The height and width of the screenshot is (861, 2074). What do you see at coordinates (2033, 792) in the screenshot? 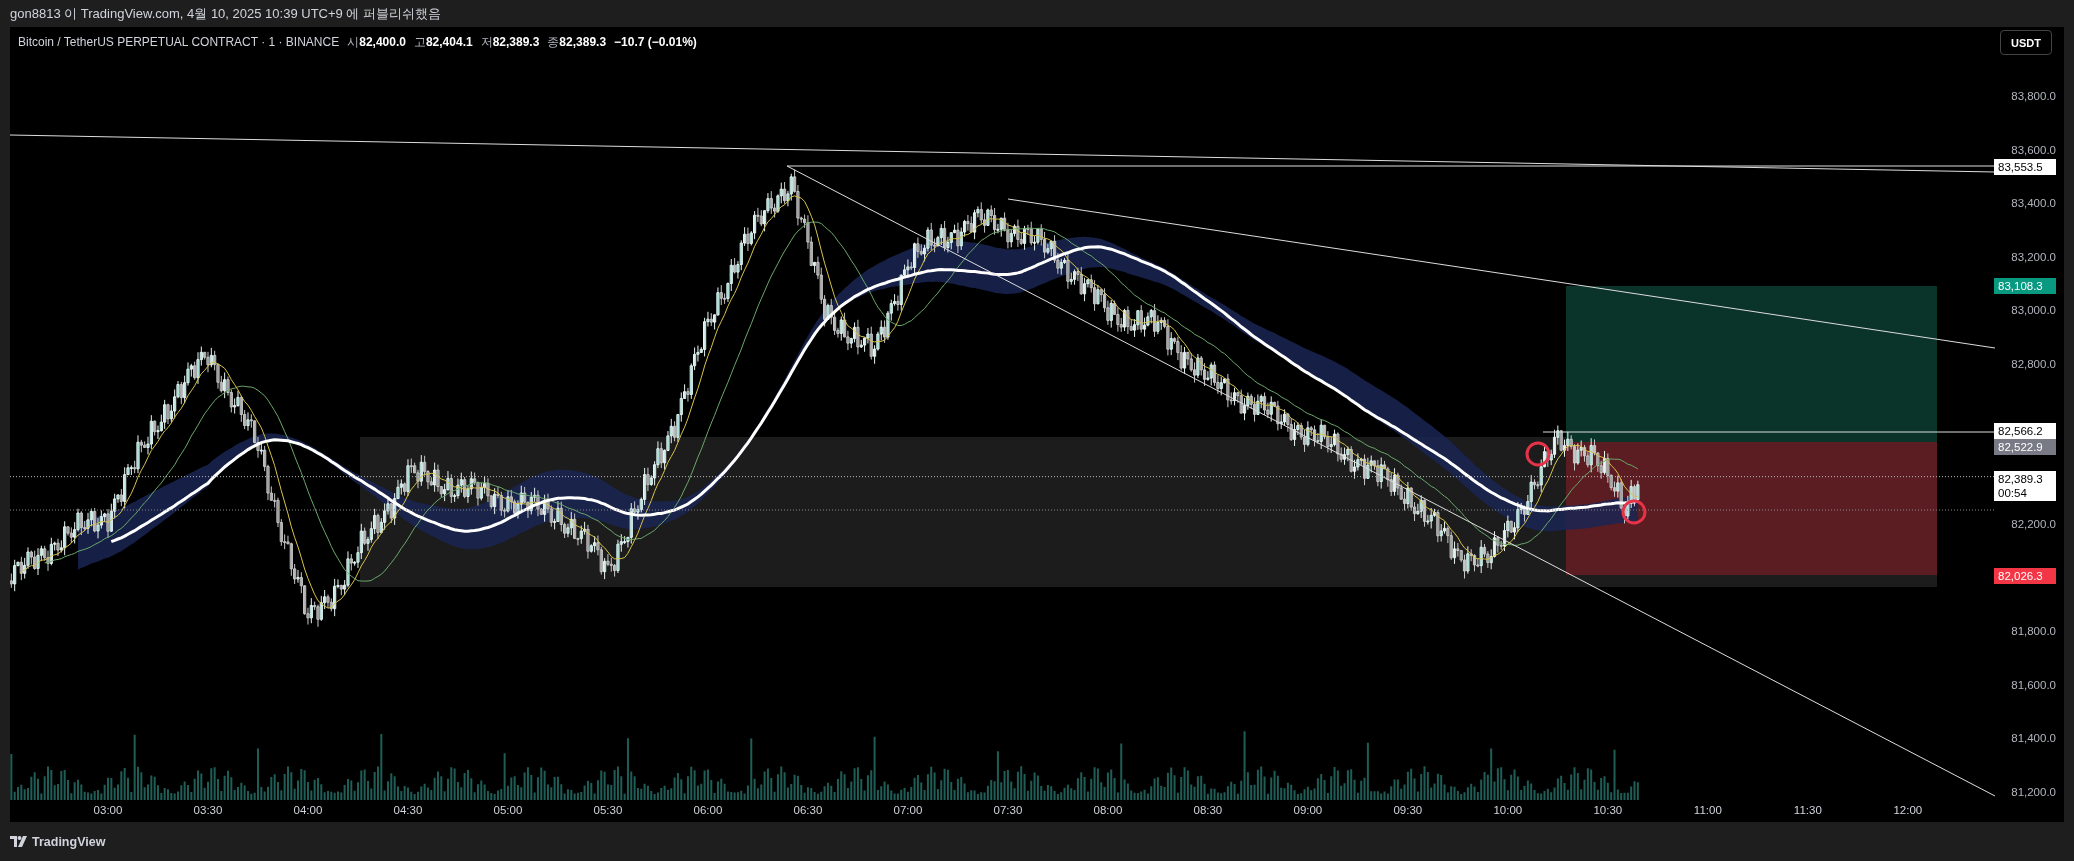
I see `price-tick-label: 81,200.0` at bounding box center [2033, 792].